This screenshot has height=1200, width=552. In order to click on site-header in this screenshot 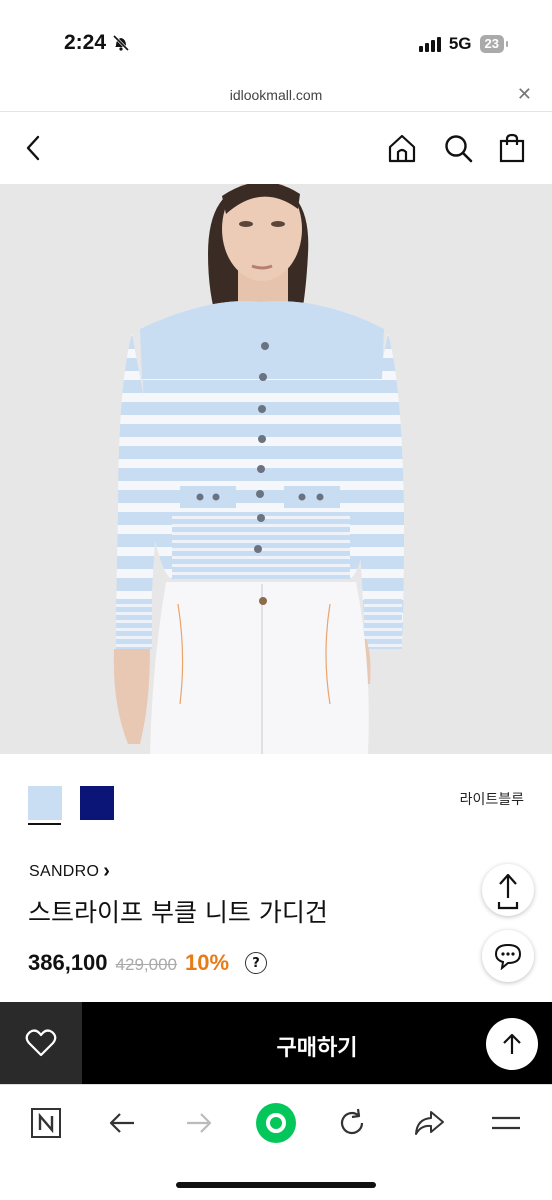, I will do `click(276, 148)`.